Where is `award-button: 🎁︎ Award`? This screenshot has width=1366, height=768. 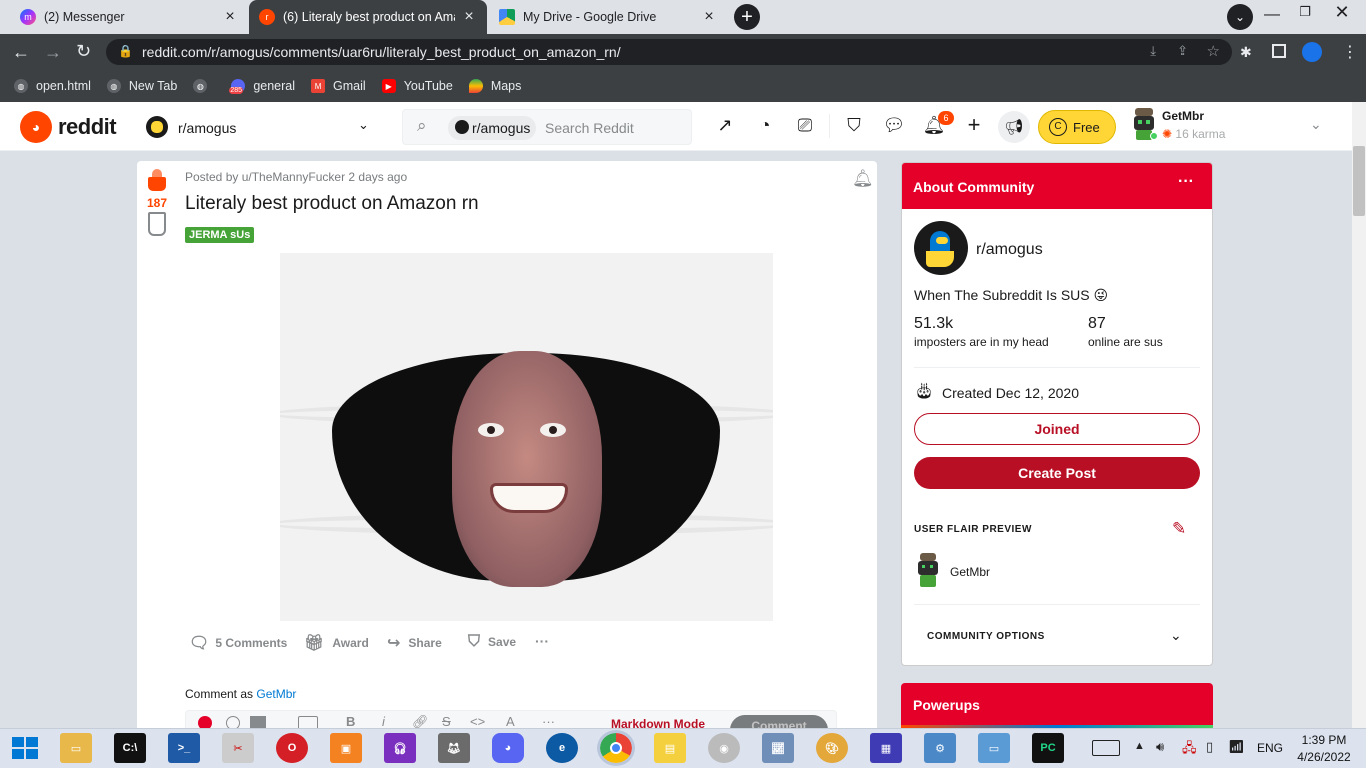 award-button: 🎁︎ Award is located at coordinates (336, 643).